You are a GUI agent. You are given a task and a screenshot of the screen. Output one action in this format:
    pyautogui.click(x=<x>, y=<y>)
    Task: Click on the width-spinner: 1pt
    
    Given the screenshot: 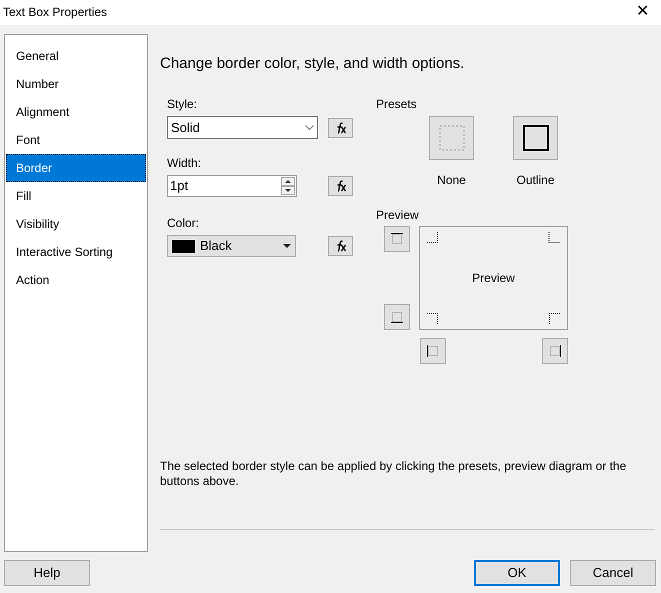 What is the action you would take?
    pyautogui.click(x=232, y=186)
    